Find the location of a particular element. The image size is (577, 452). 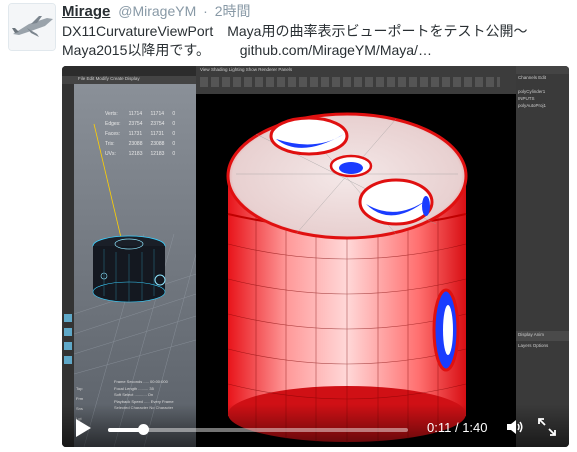

maya-left-menu: File Edit Modify Create Display is located at coordinates (109, 79).